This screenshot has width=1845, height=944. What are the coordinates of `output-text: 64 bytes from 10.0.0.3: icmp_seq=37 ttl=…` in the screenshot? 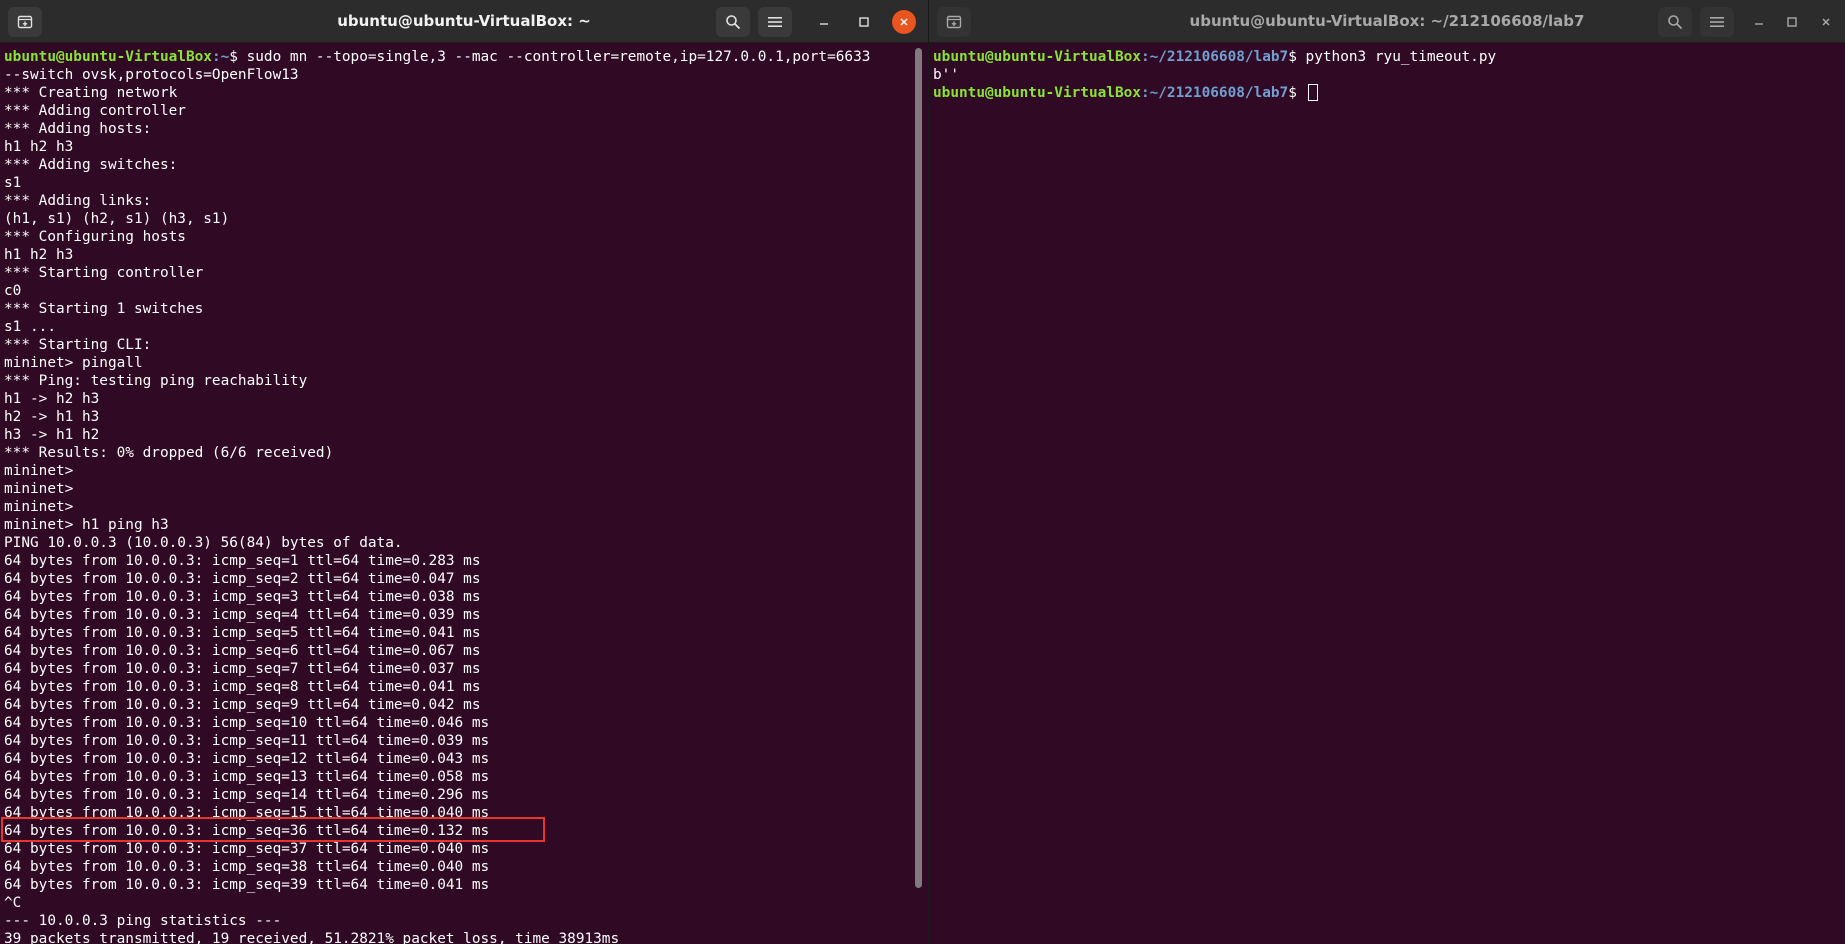 It's located at (247, 849).